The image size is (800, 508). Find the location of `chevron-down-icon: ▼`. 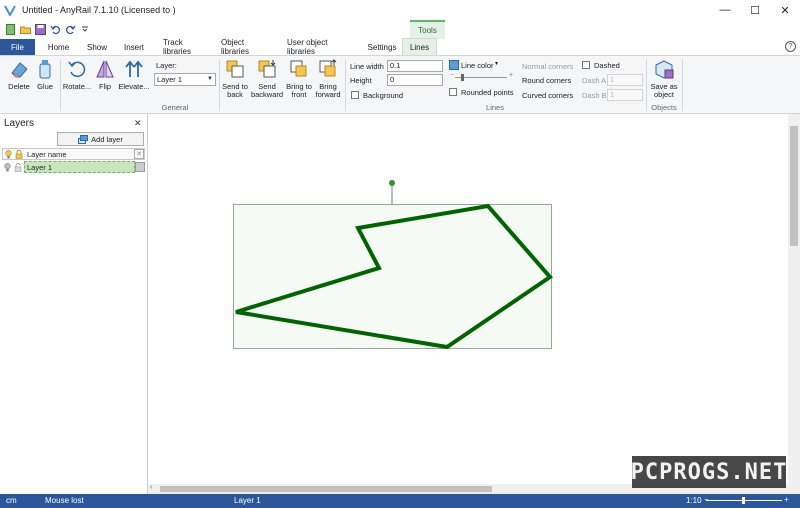

chevron-down-icon: ▼ is located at coordinates (210, 79).